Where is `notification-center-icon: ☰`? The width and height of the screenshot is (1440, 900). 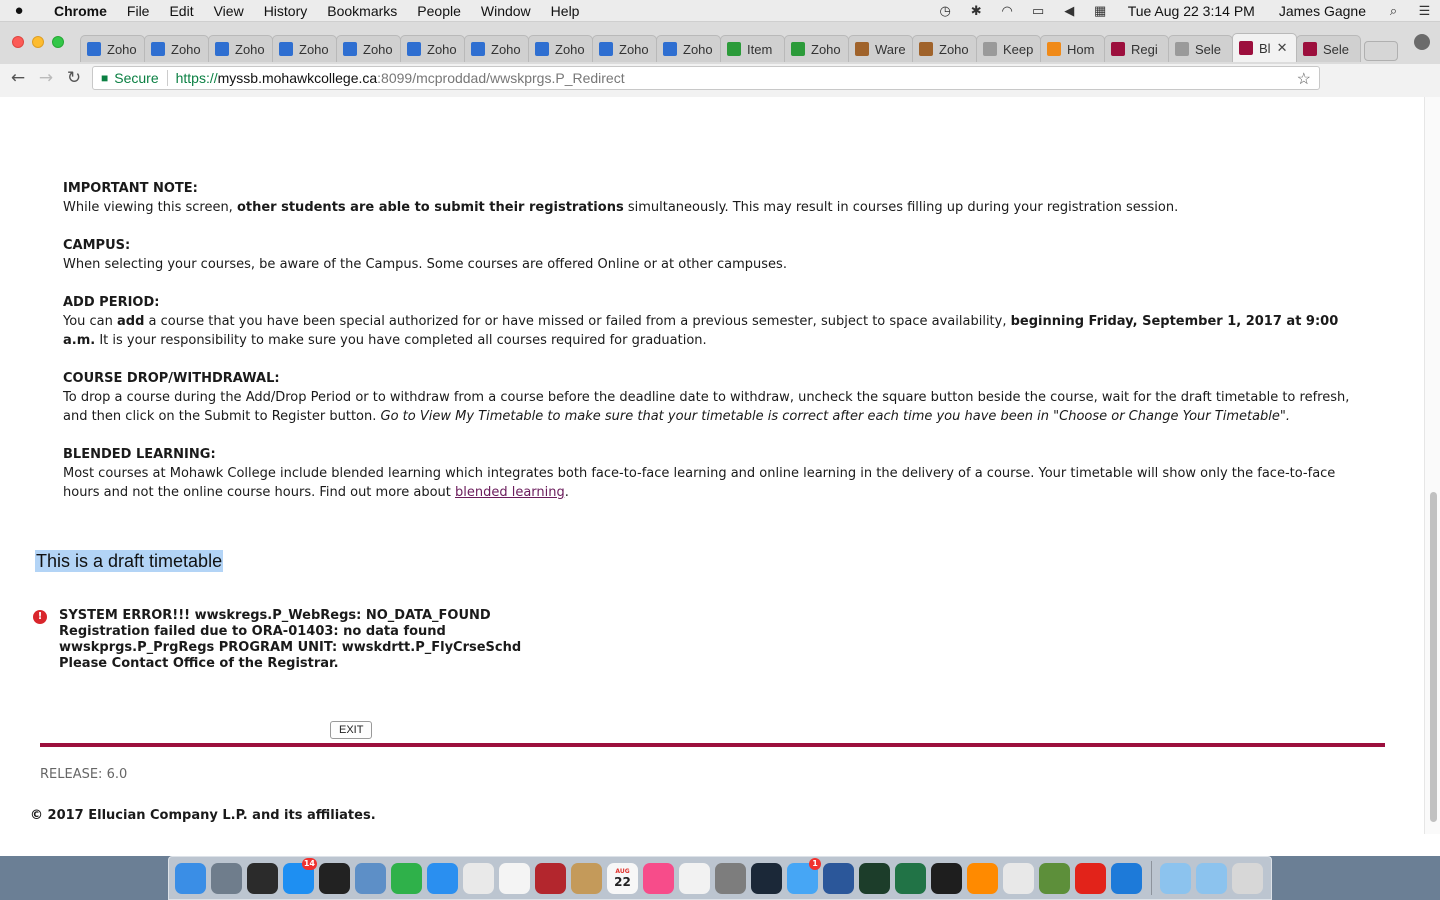
notification-center-icon: ☰ is located at coordinates (1424, 11).